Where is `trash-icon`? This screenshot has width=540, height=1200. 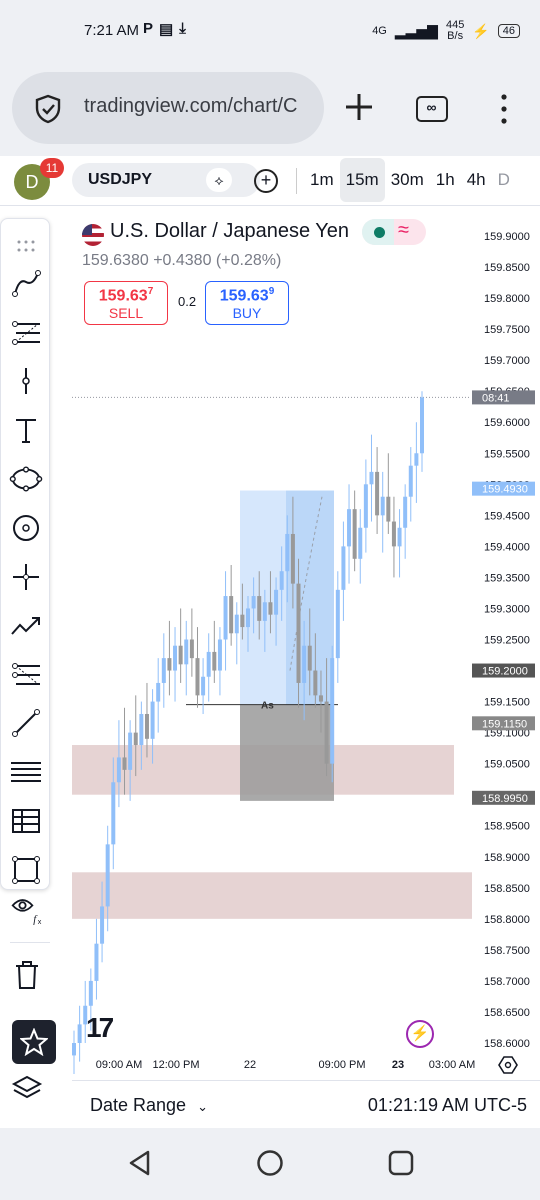
trash-icon is located at coordinates (27, 975).